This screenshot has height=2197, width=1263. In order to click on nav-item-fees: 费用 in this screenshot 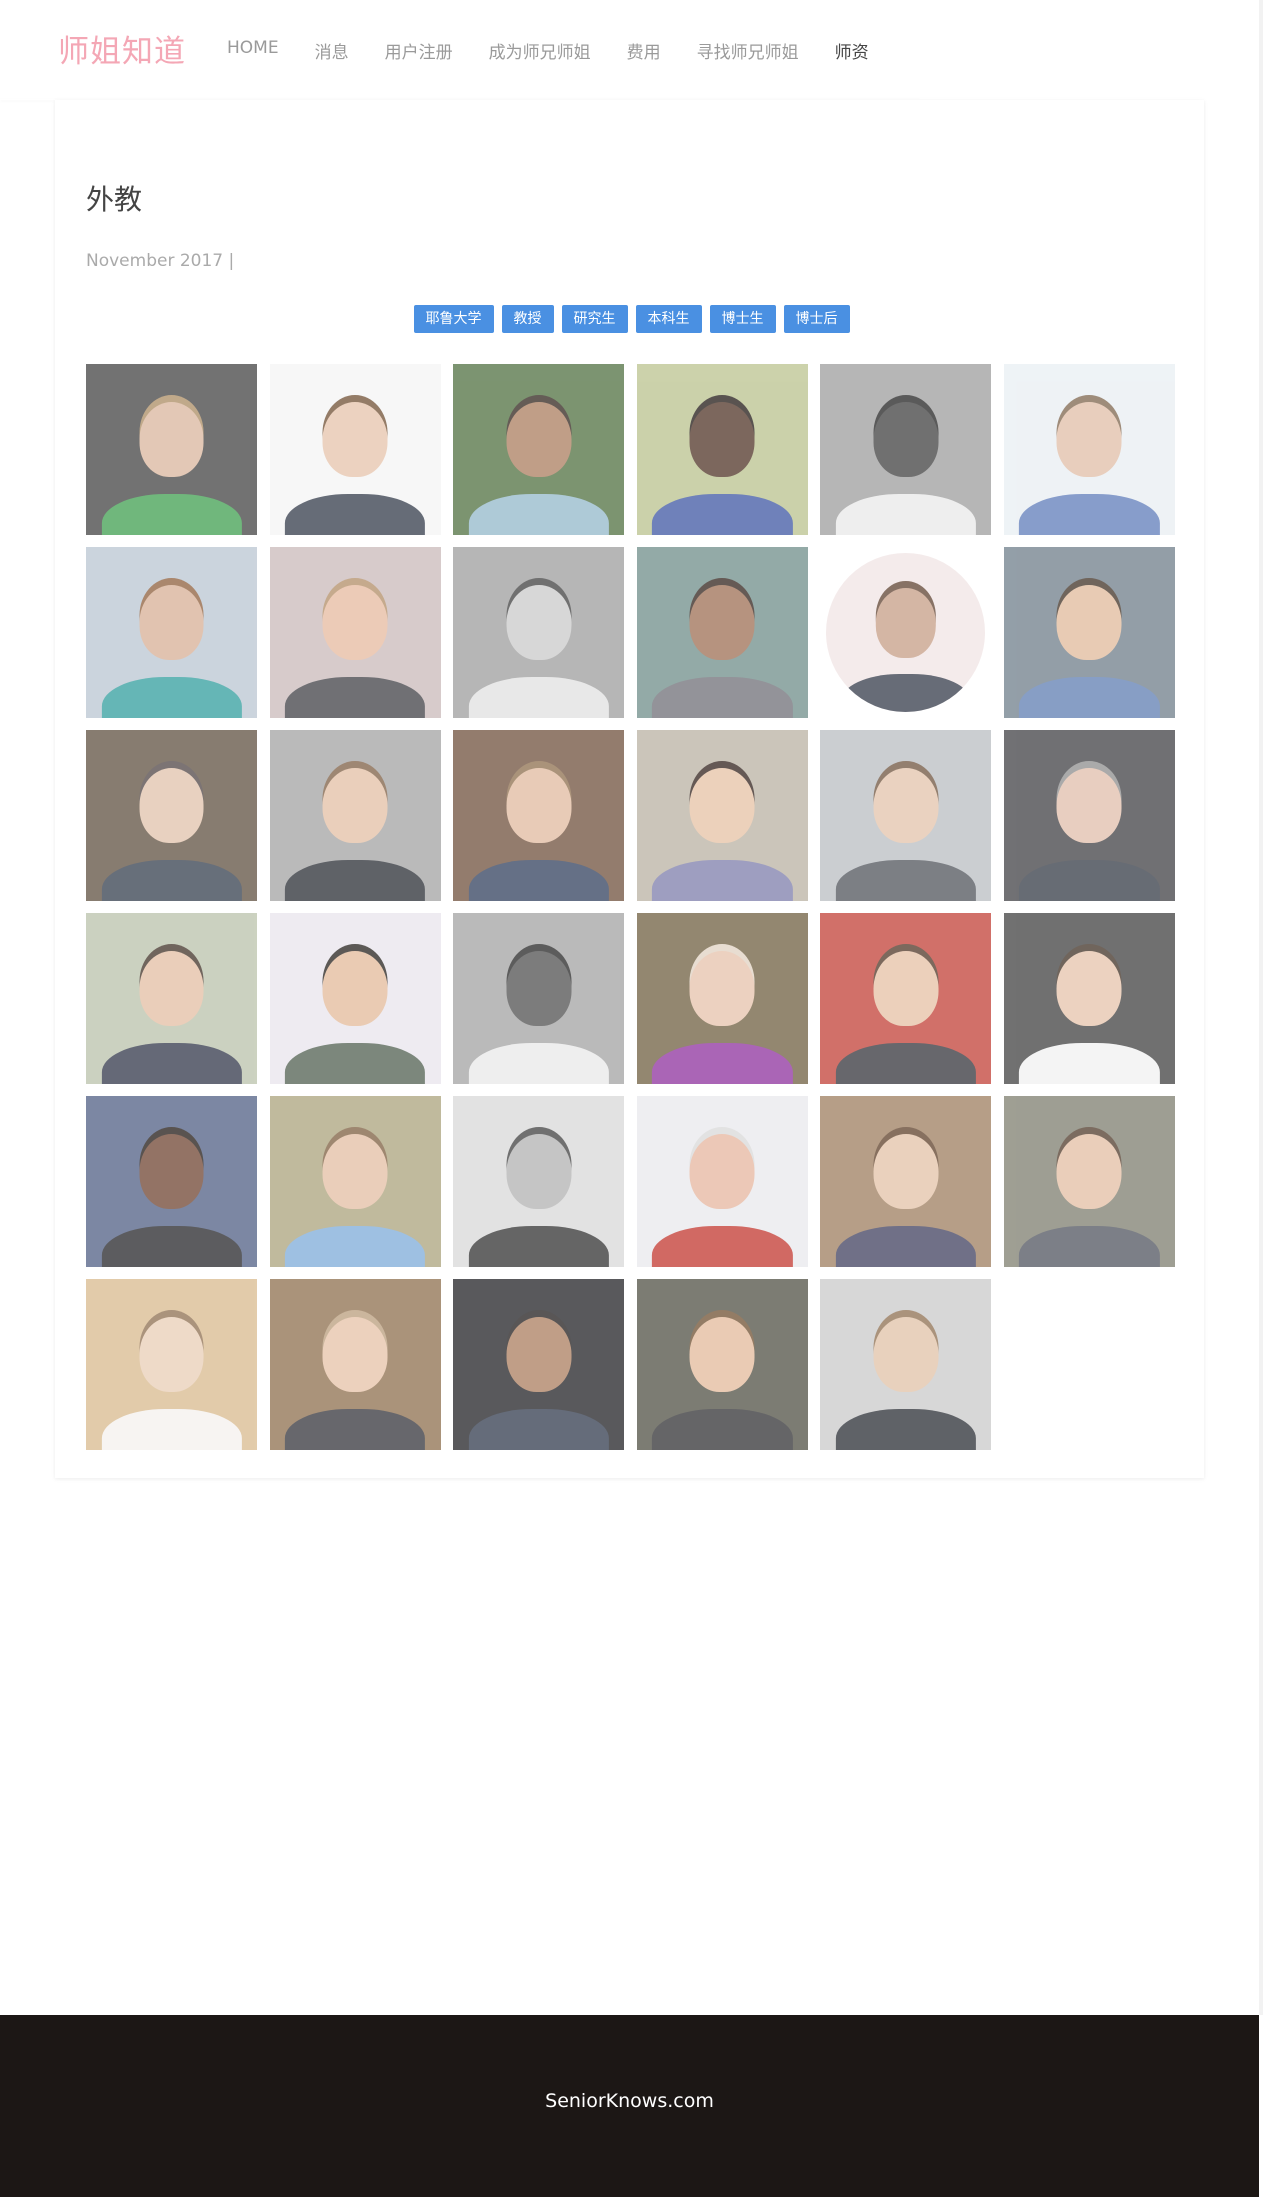, I will do `click(644, 50)`.